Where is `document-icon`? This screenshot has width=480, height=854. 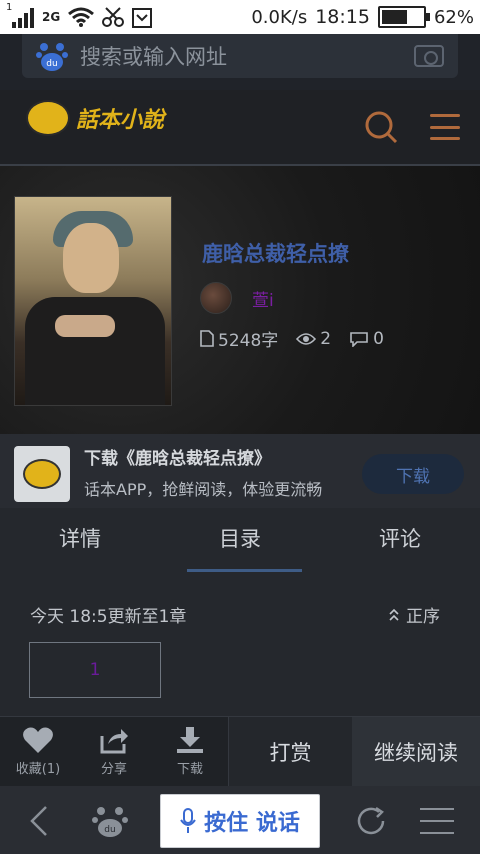 document-icon is located at coordinates (207, 338).